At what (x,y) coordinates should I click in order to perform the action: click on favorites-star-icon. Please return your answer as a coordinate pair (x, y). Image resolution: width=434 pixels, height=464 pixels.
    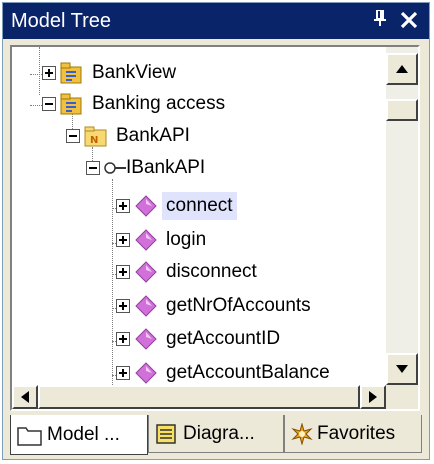
    Looking at the image, I should click on (302, 433).